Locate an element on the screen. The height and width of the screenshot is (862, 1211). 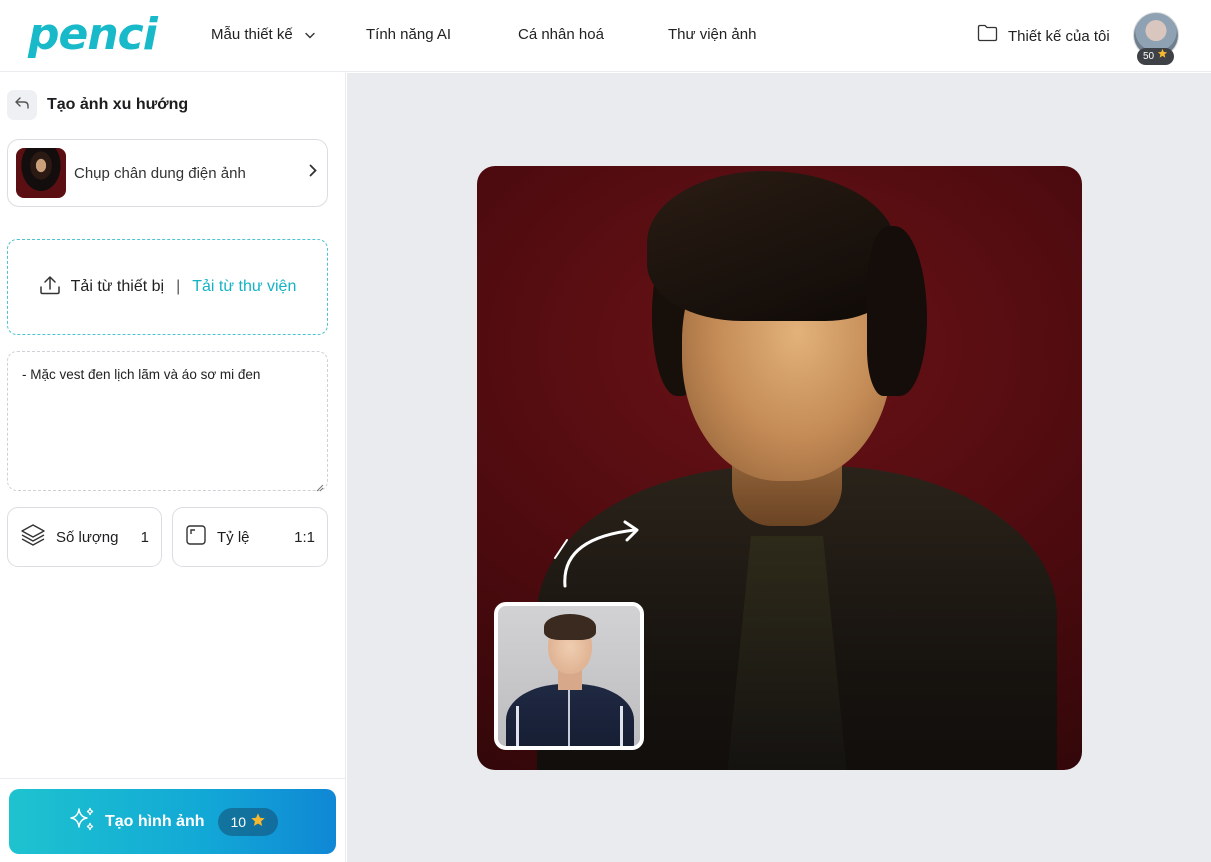
quantity-label: Số lượng is located at coordinates (87, 537).